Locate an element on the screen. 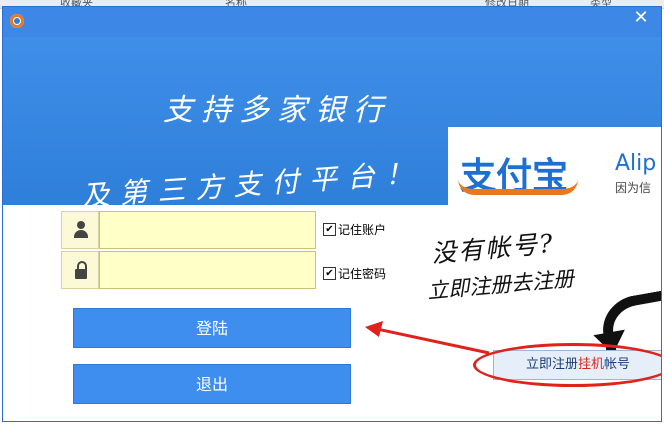  username-field is located at coordinates (188, 230).